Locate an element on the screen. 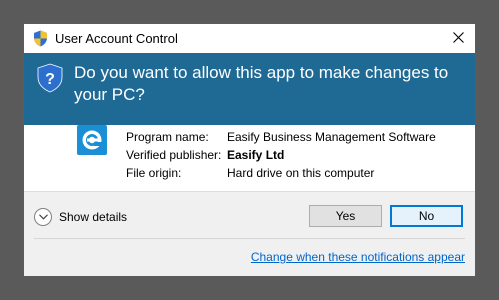 The image size is (499, 300). uac-shield-icon is located at coordinates (40, 38).